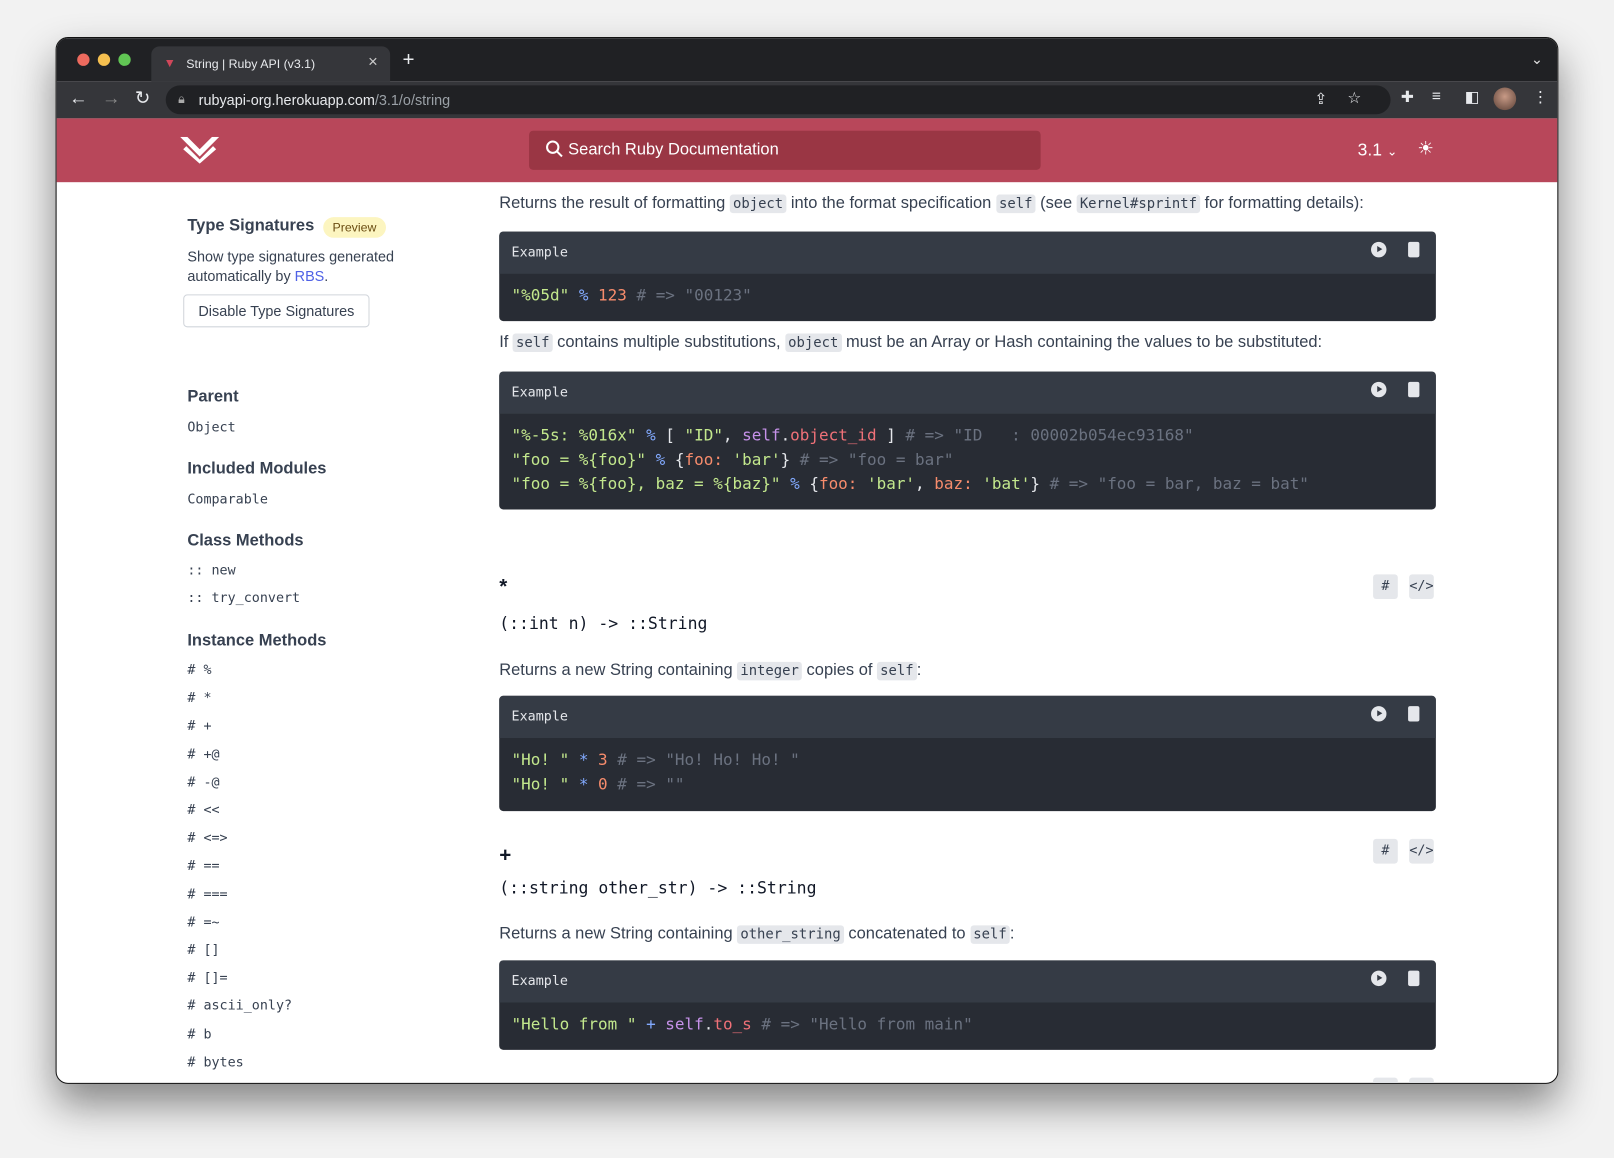 The image size is (1614, 1158). Describe the element at coordinates (603, 623) in the screenshot. I see `method-signature: (::int n) -> ::String` at that location.